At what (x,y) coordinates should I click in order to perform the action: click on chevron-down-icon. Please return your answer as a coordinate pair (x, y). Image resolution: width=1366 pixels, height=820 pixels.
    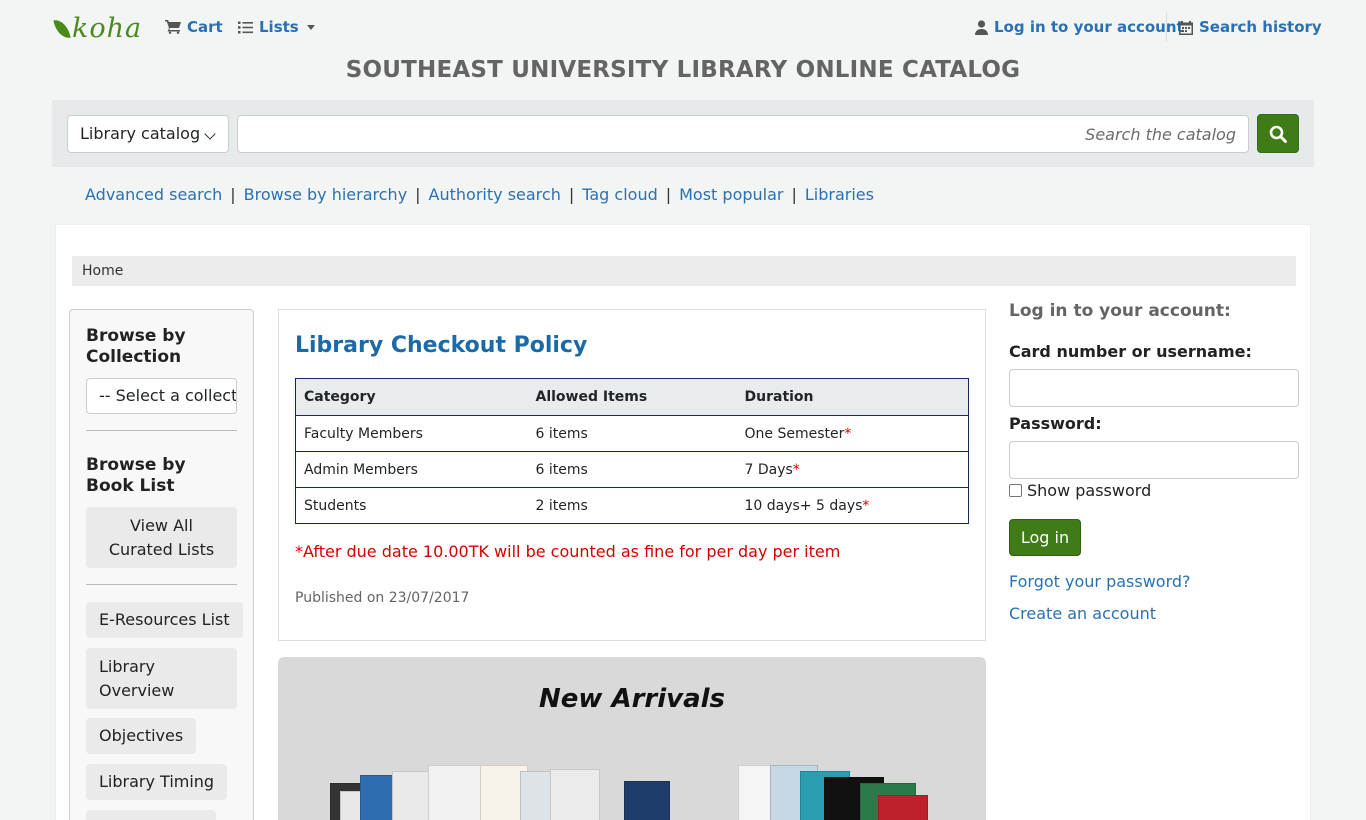
    Looking at the image, I should click on (210, 134).